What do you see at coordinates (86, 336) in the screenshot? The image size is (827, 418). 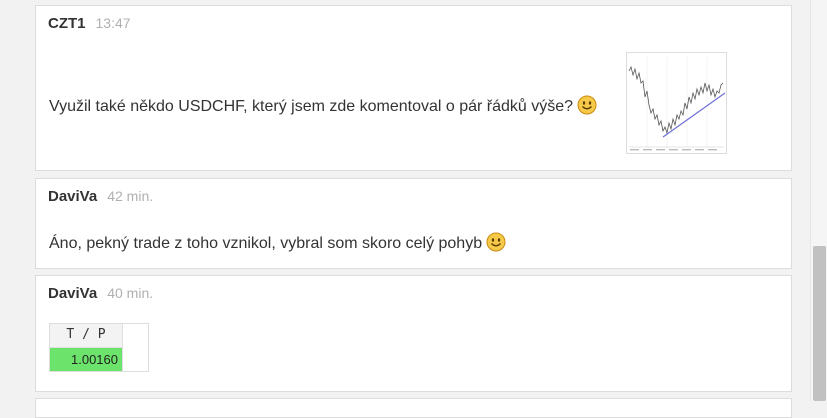 I see `tp-header: T / P` at bounding box center [86, 336].